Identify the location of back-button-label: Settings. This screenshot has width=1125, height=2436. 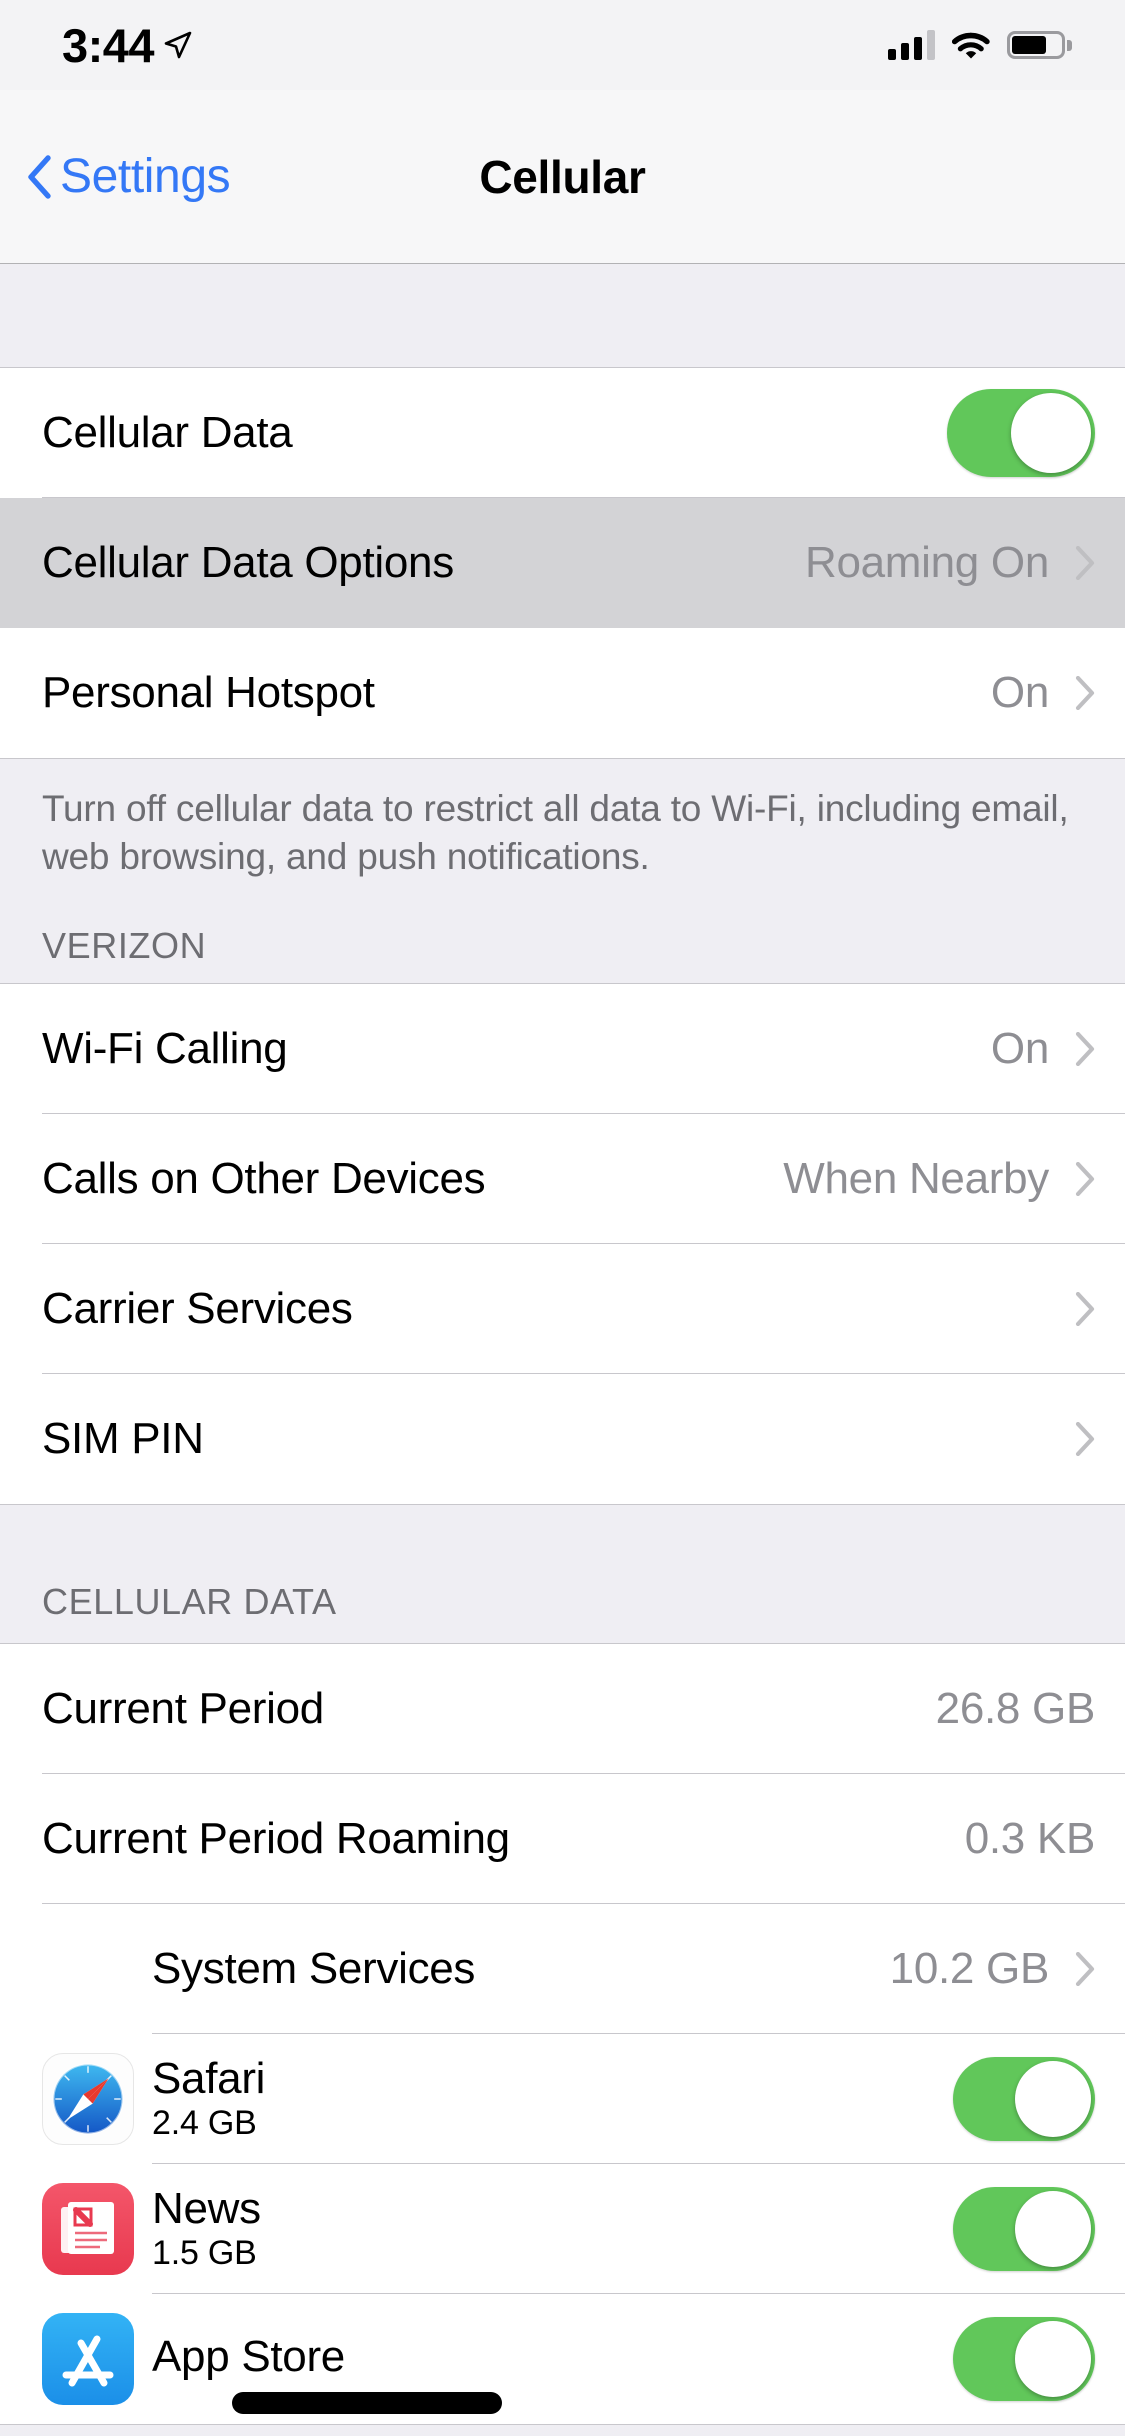
(145, 176).